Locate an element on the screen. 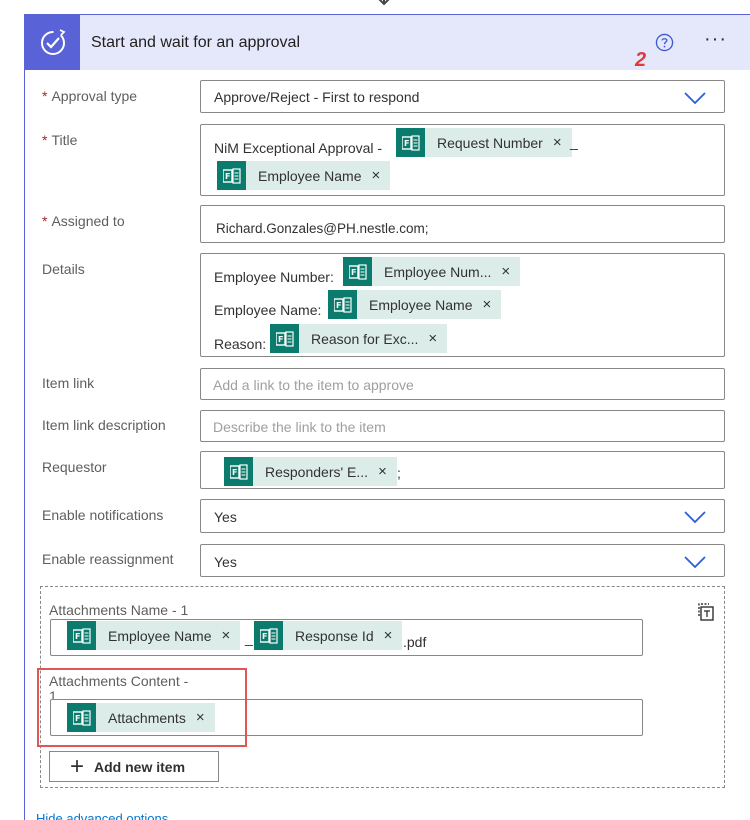 The image size is (750, 820). annotation-number: 2 is located at coordinates (641, 60).